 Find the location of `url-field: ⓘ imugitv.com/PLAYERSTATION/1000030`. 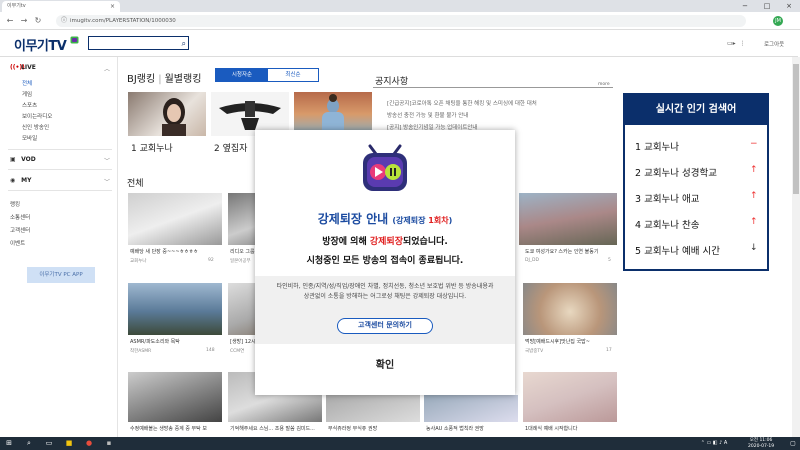

url-field: ⓘ imugitv.com/PLAYERSTATION/1000030 is located at coordinates (401, 21).